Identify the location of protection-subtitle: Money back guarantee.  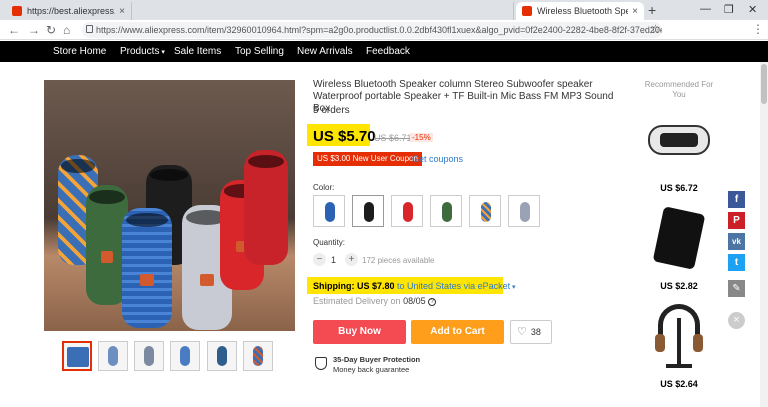
(371, 369).